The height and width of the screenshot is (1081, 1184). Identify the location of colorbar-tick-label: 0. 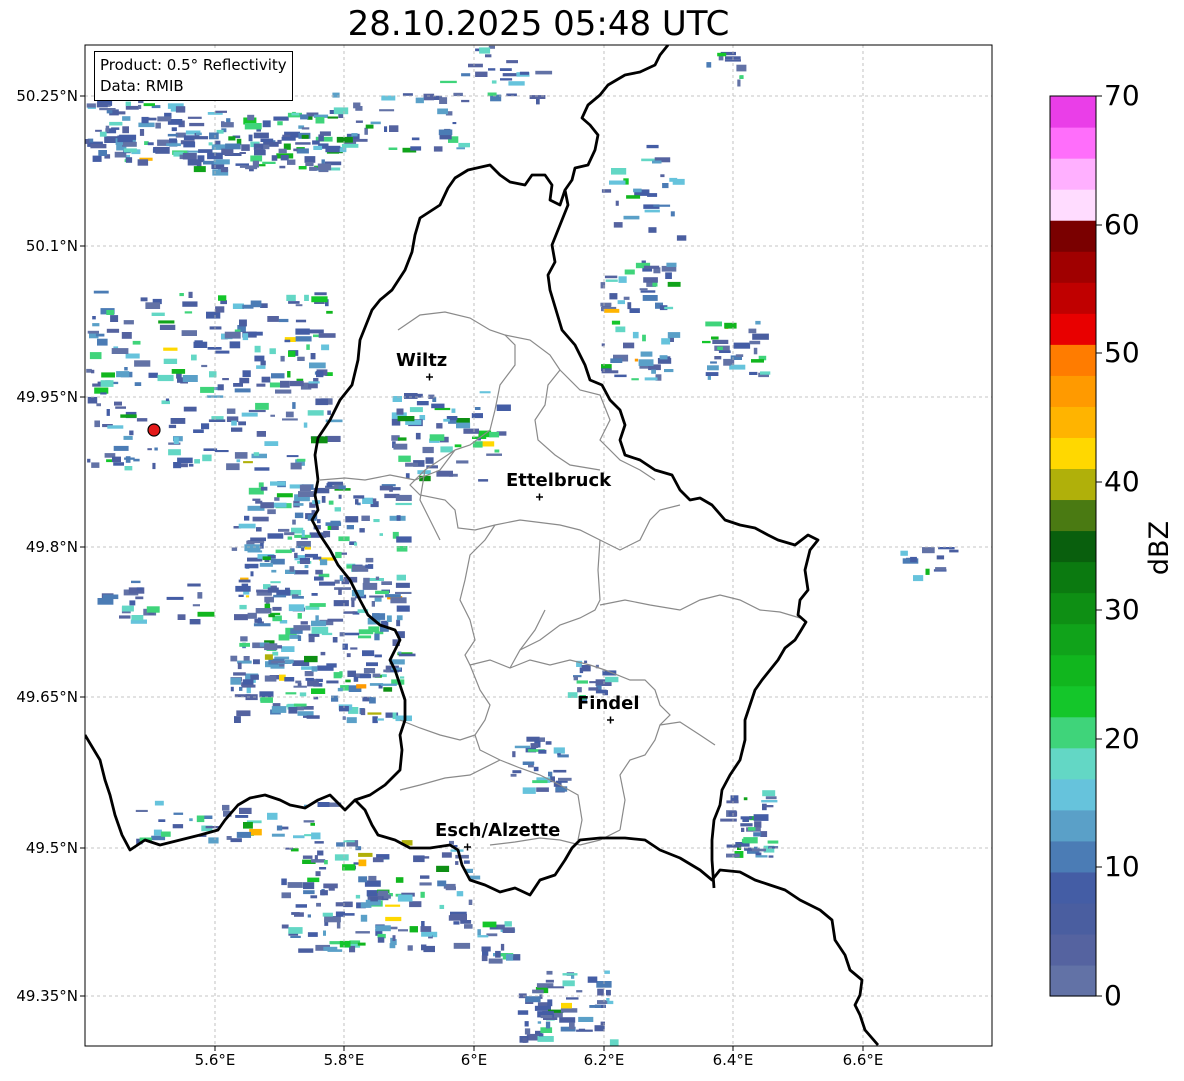
(1113, 995).